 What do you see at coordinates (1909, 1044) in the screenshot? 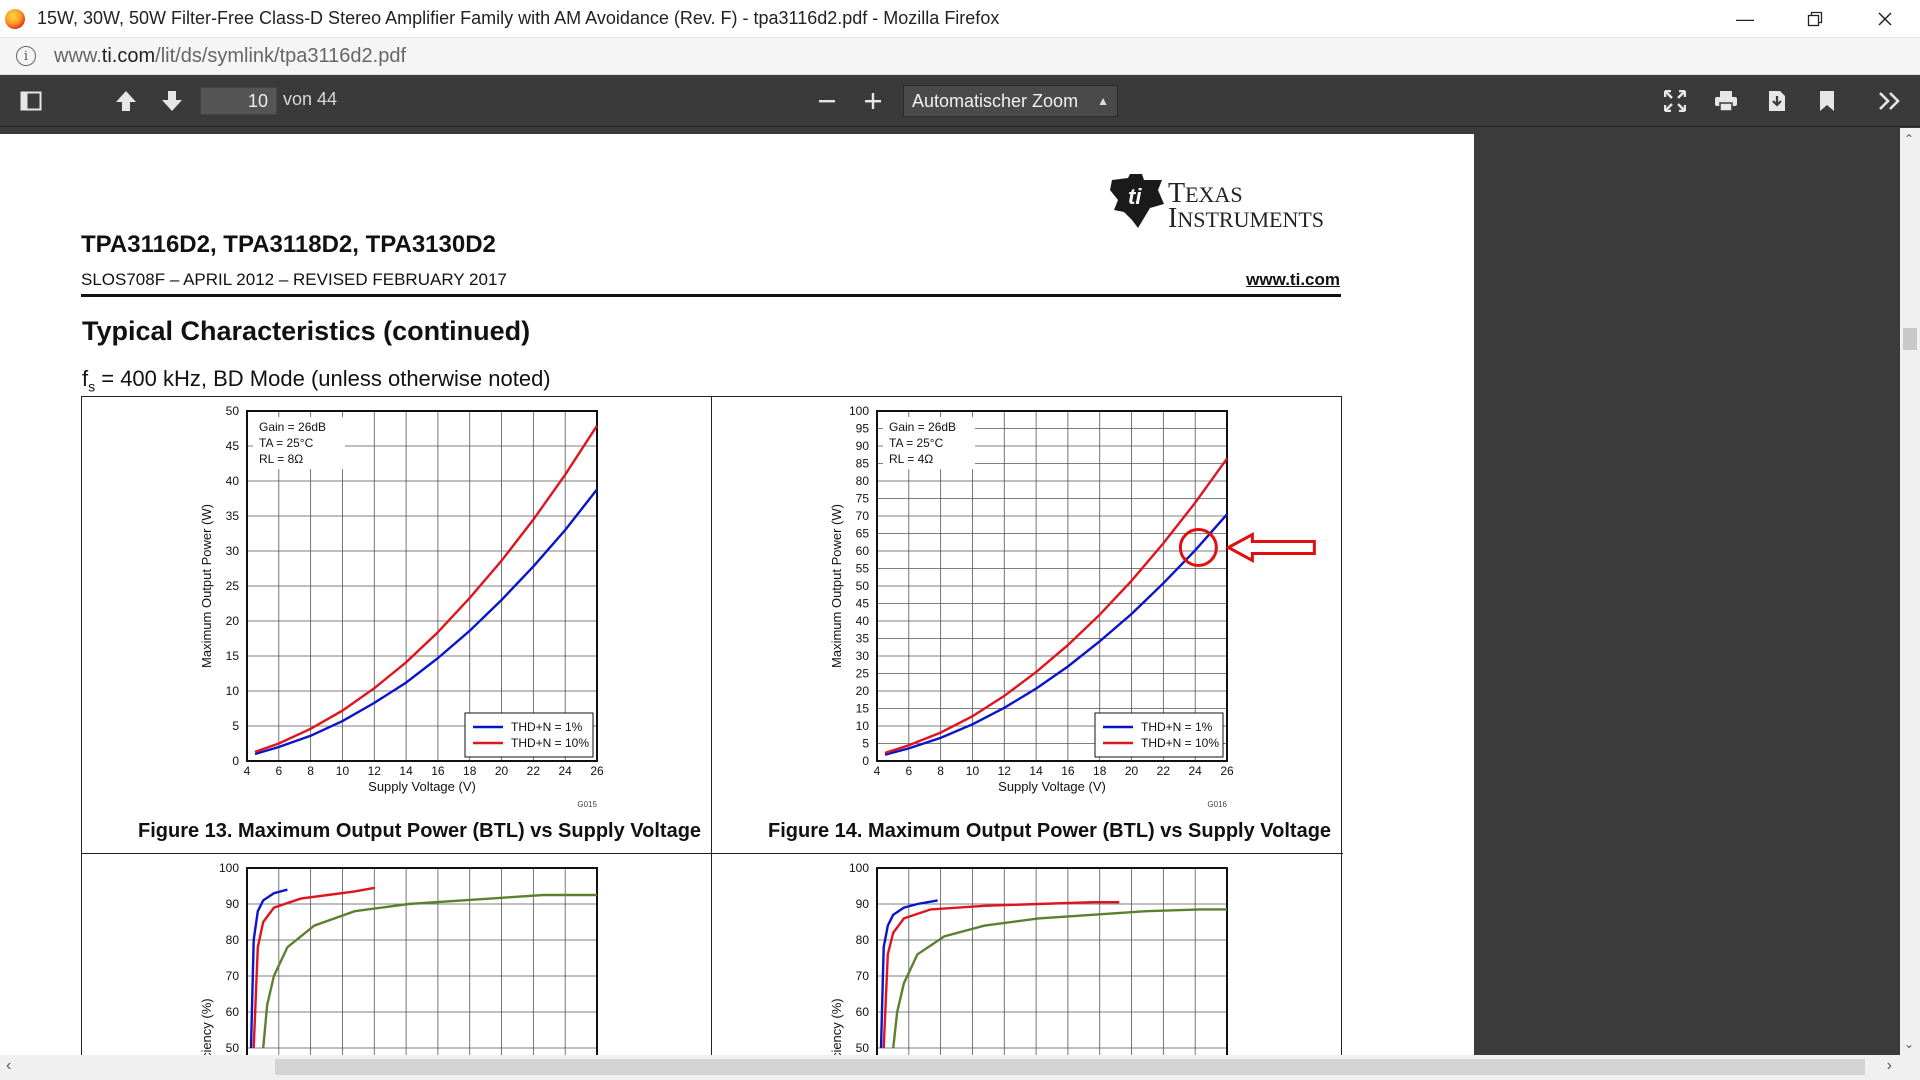
I see `scroll-down-icon: ⌄` at bounding box center [1909, 1044].